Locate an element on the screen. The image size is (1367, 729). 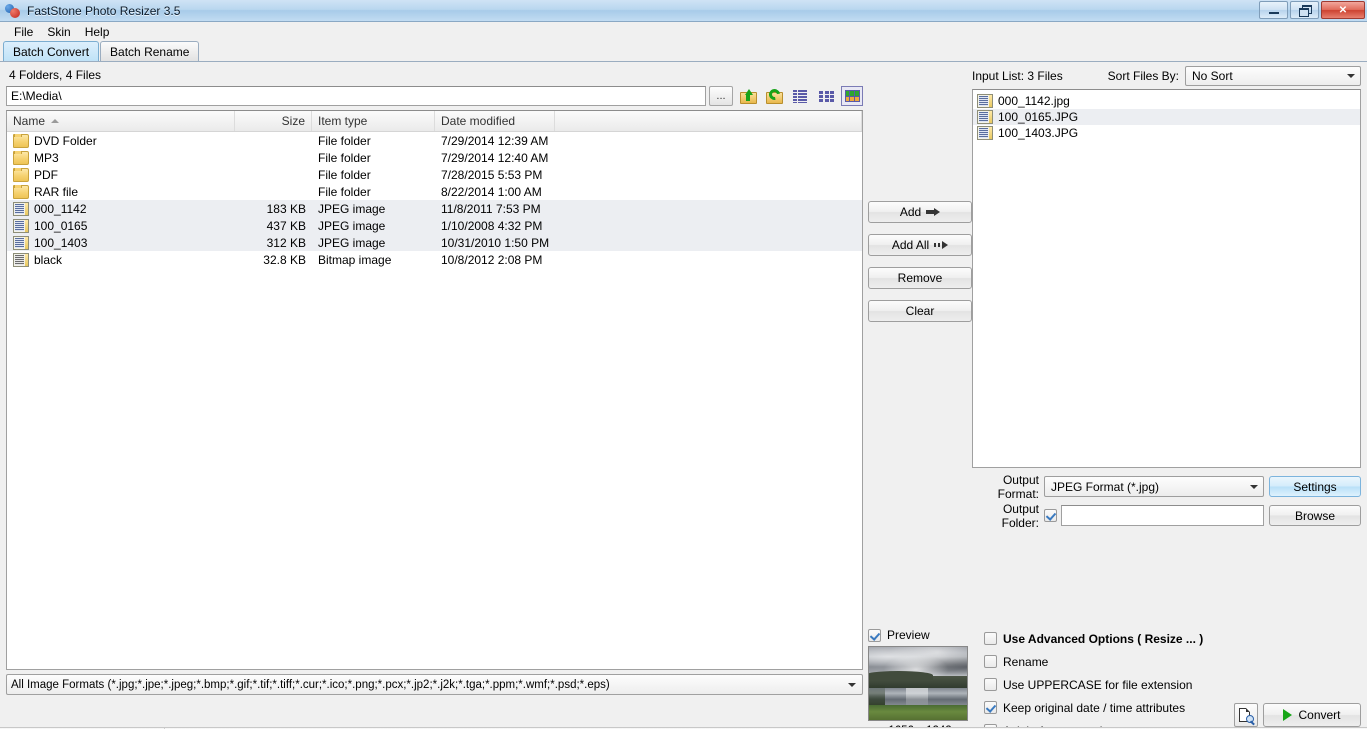
table-row: MP3 File folder 7/29/2014 12:40 AM is located at coordinates (434, 157).